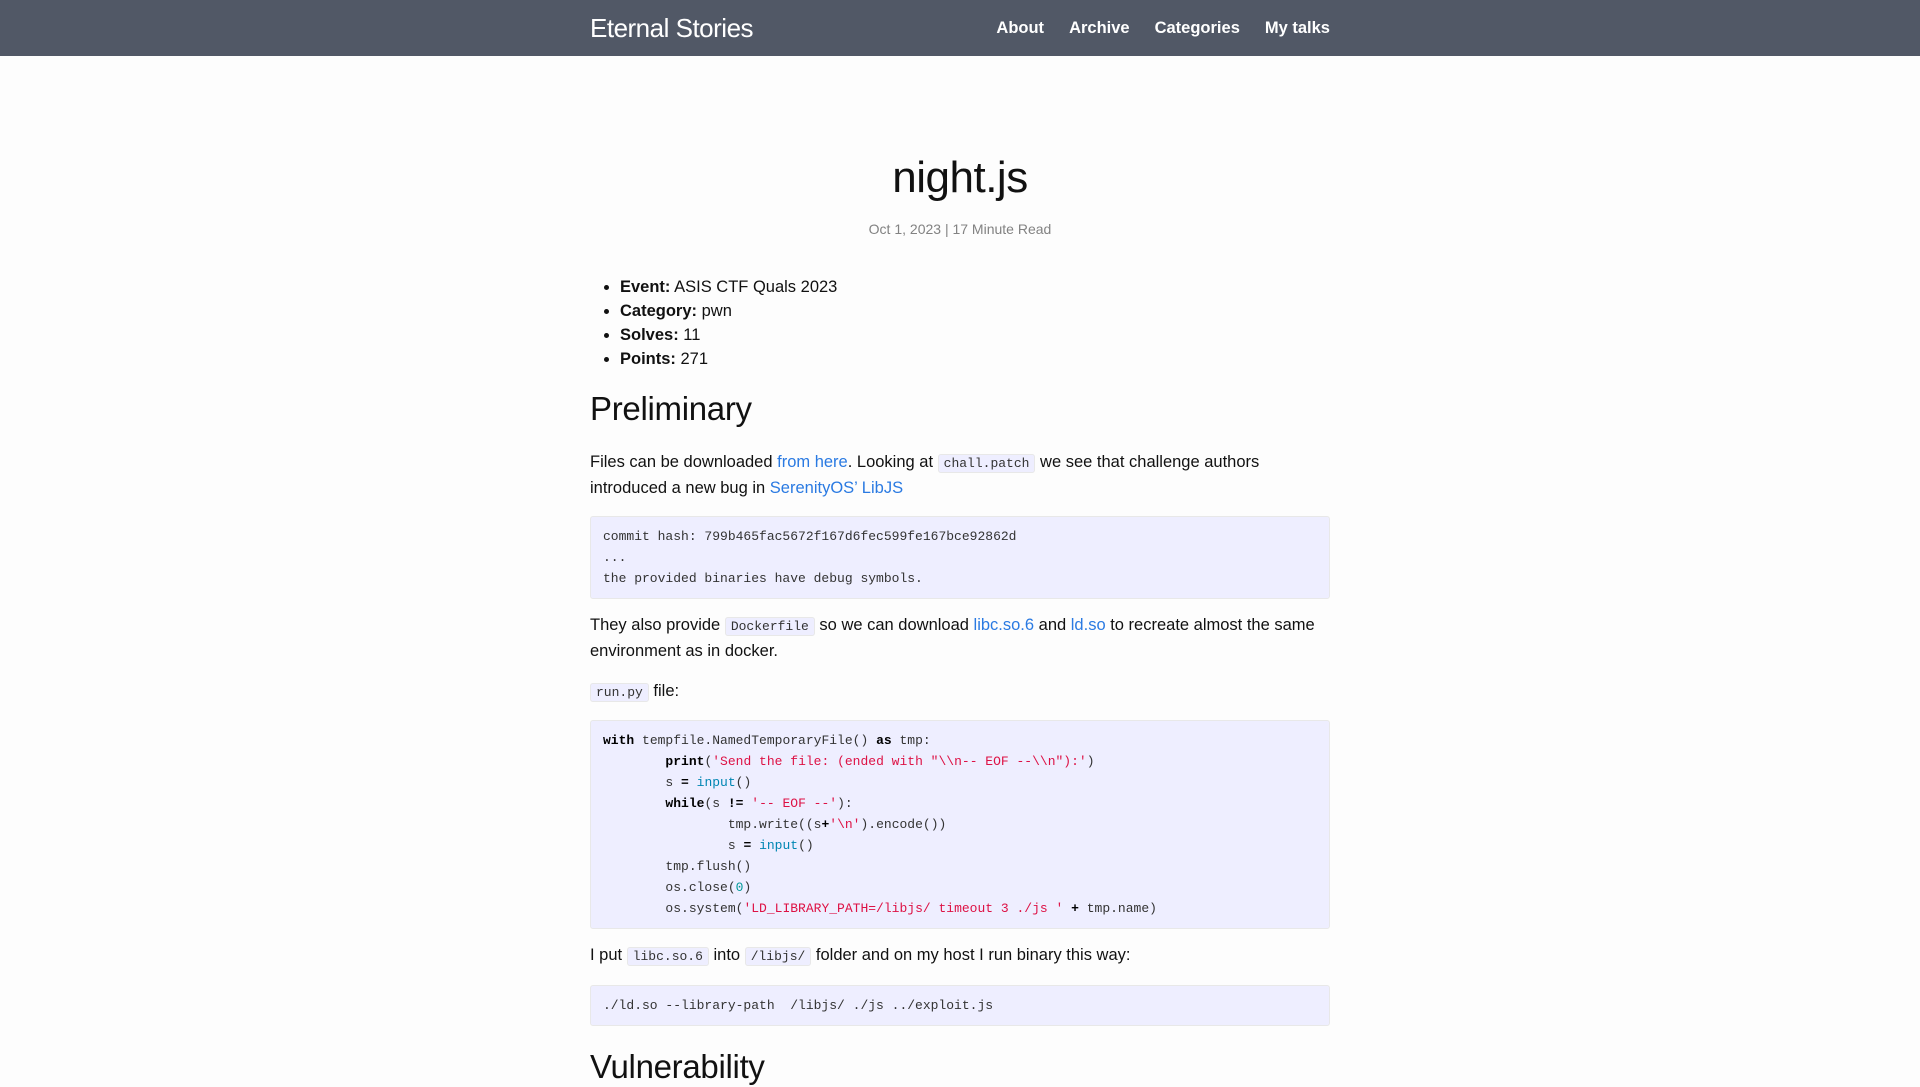 The image size is (1920, 1087). What do you see at coordinates (684, 462) in the screenshot?
I see `text: Files can be downloaded` at bounding box center [684, 462].